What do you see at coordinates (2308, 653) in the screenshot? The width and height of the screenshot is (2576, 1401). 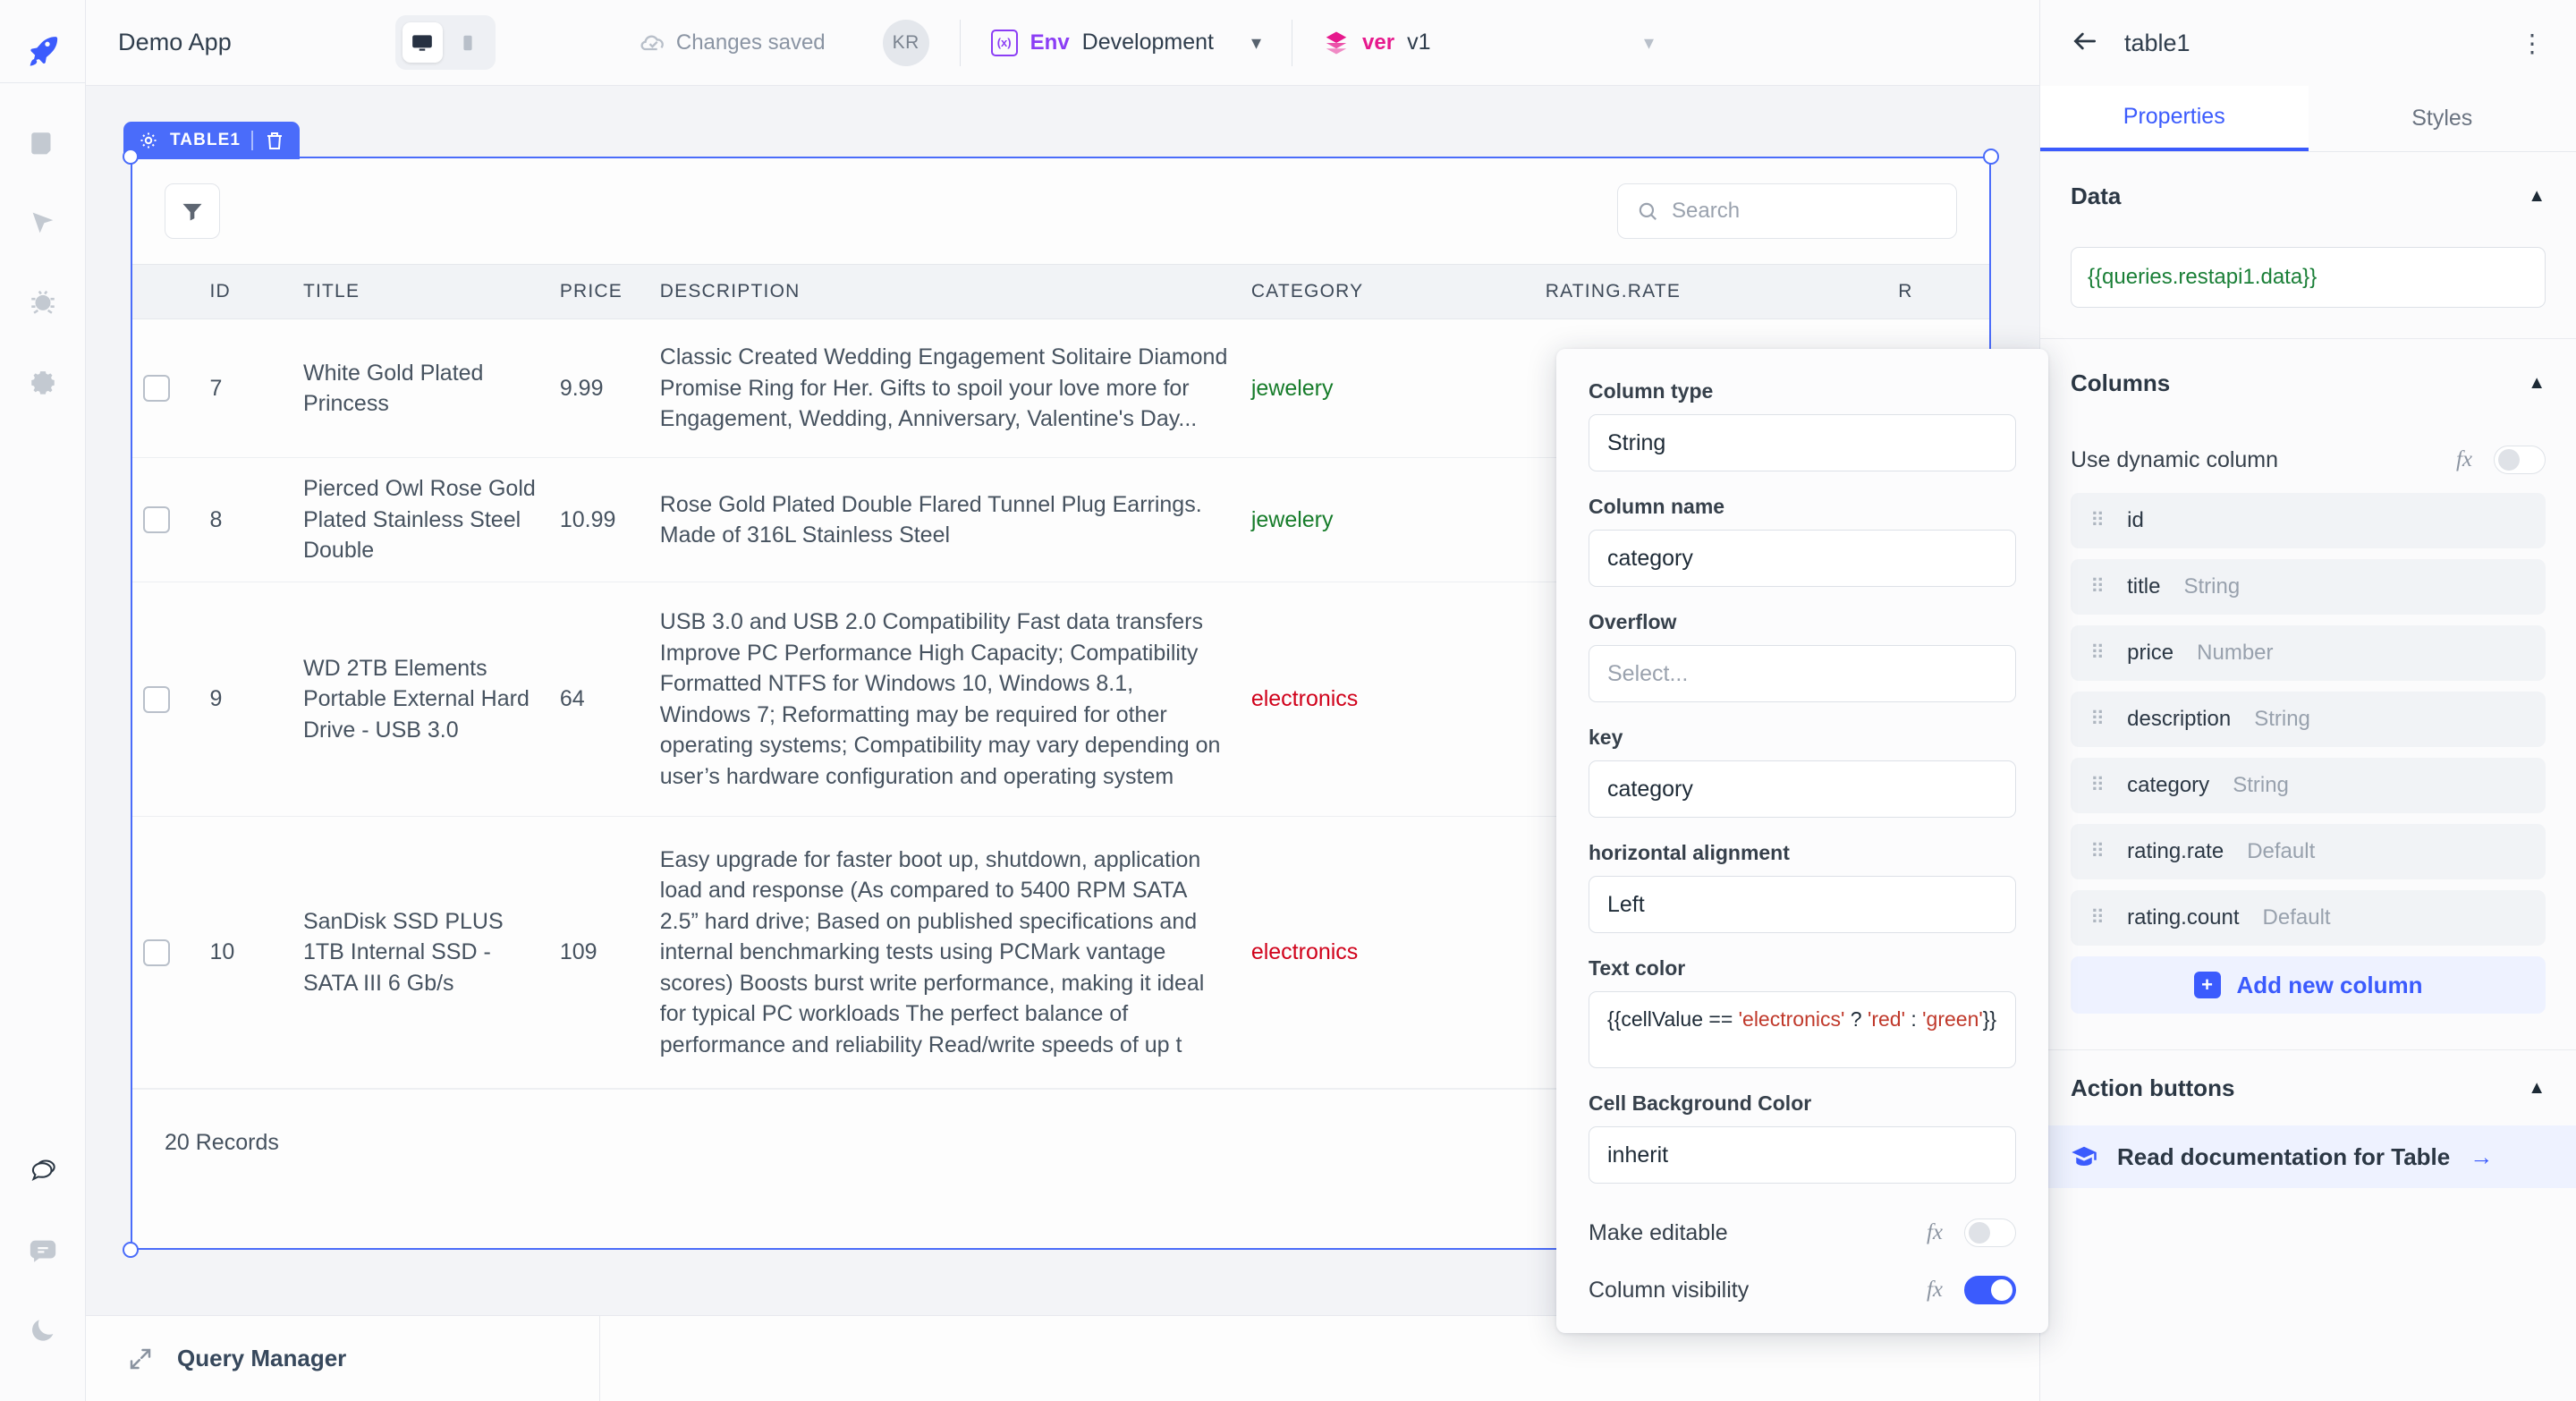 I see `column-list-item-price: ⠿ price Number` at bounding box center [2308, 653].